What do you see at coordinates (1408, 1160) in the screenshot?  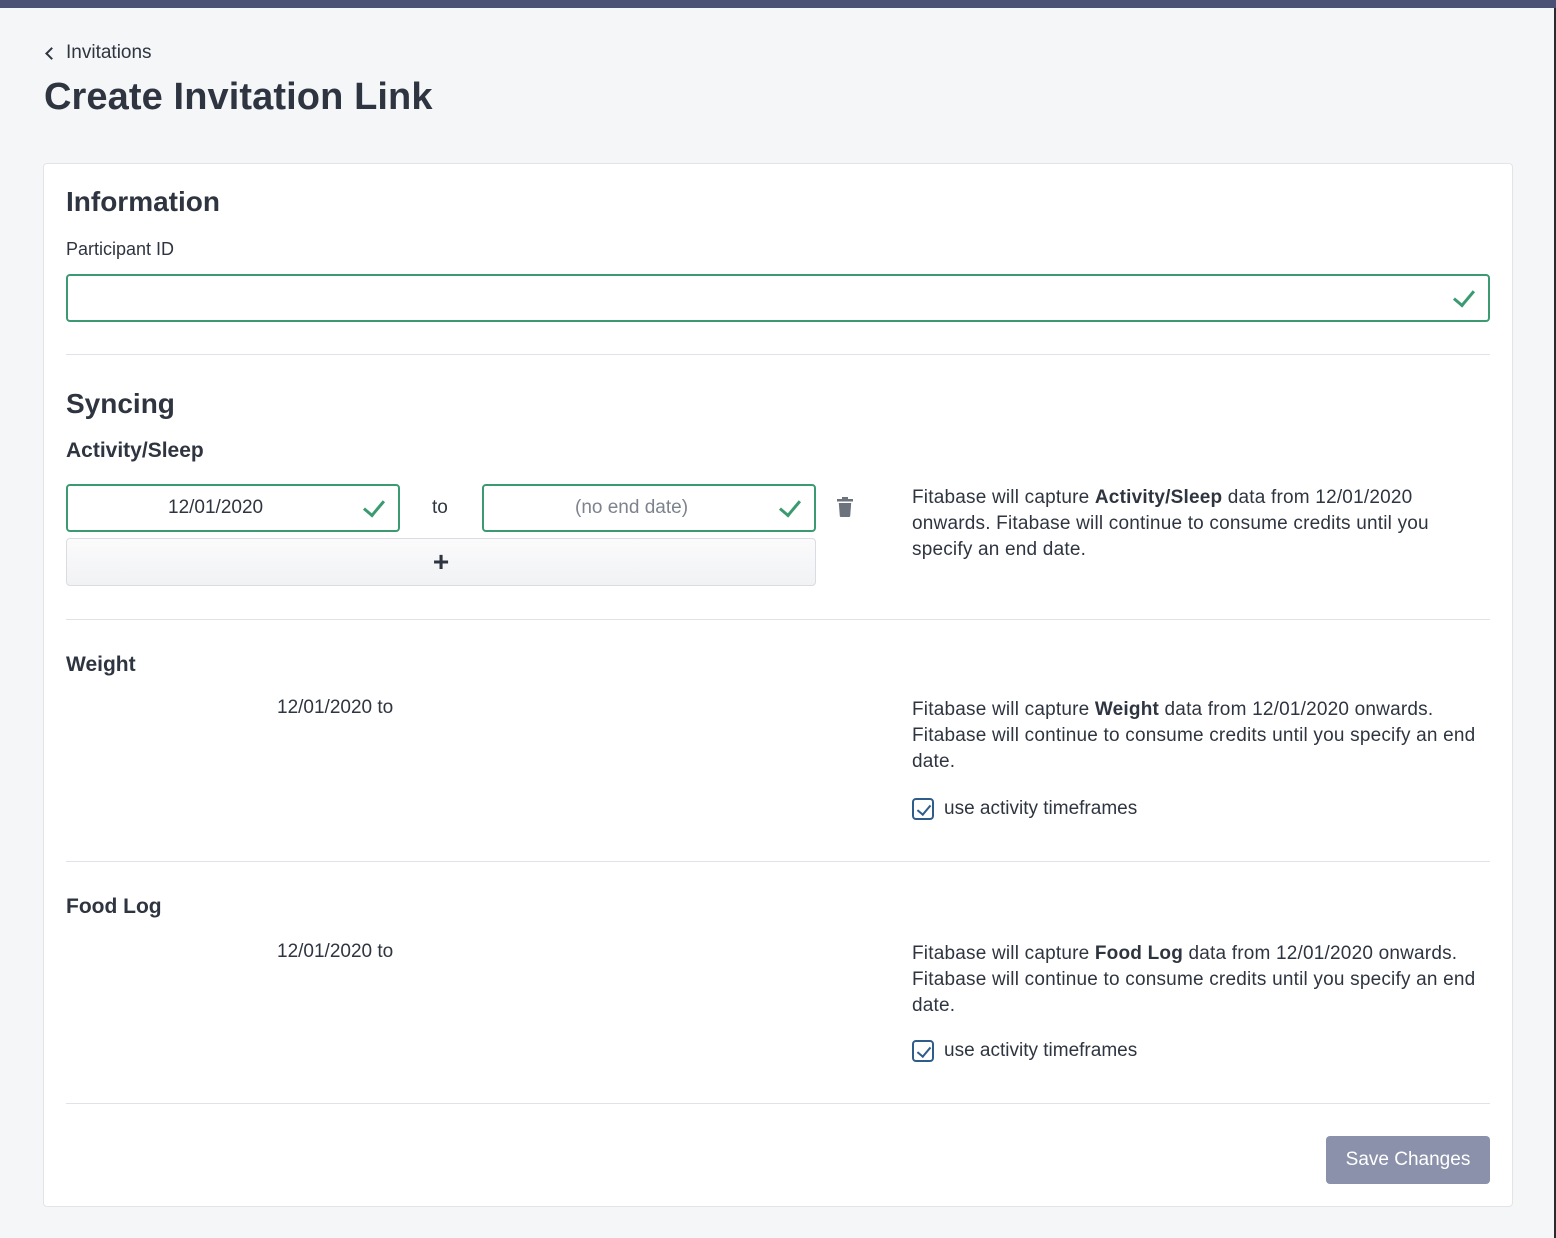 I see `save-changes-button: Save Changes` at bounding box center [1408, 1160].